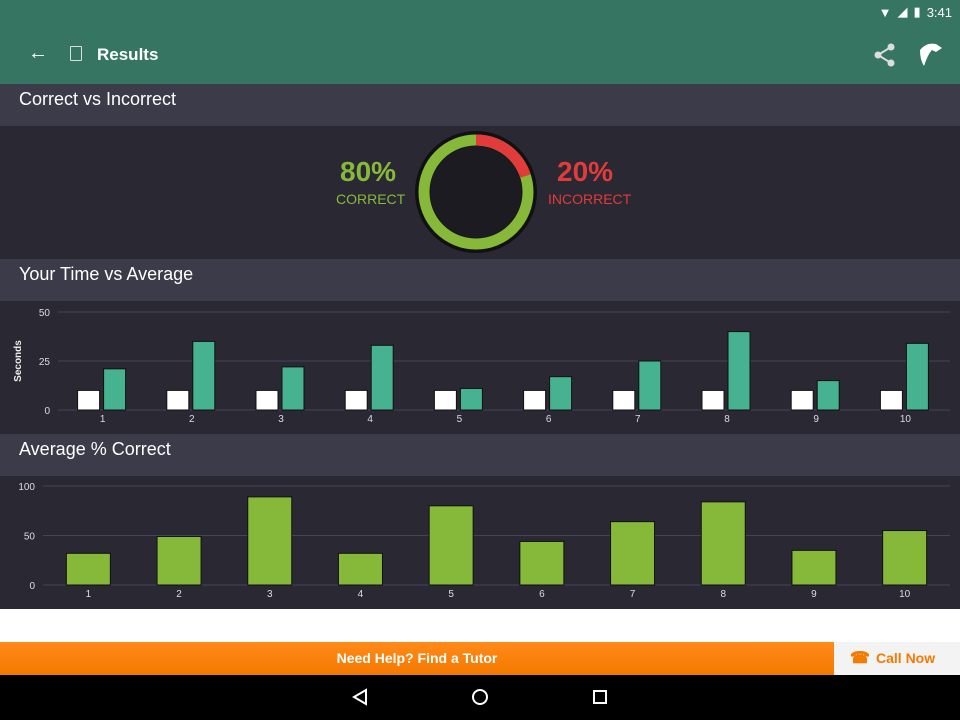  Describe the element at coordinates (590, 199) in the screenshot. I see `incorrect-label: INCORRECT` at that location.